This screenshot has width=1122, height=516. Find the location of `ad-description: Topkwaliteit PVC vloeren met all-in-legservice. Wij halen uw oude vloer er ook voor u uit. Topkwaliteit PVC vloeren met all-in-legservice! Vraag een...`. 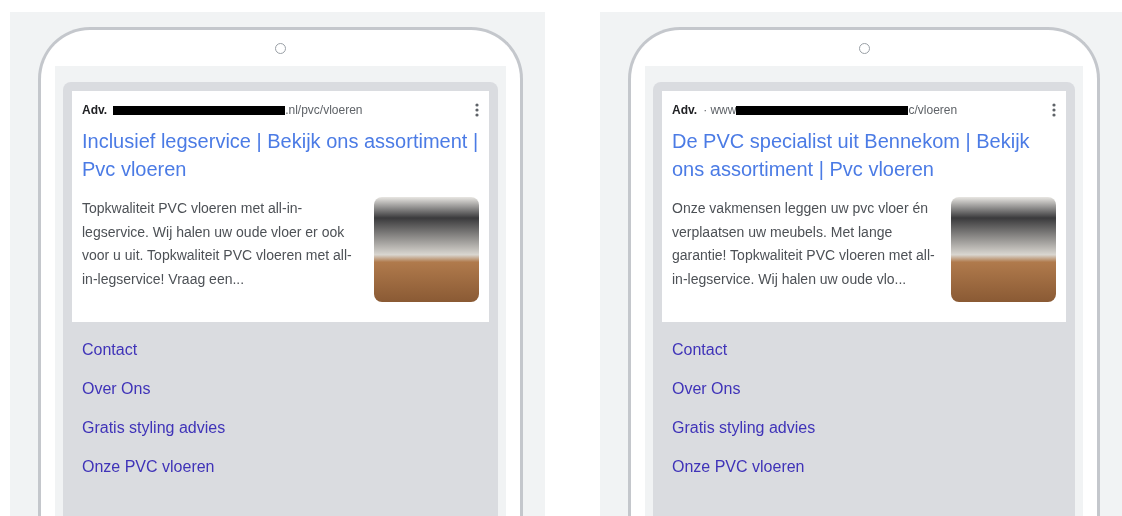

ad-description: Topkwaliteit PVC vloeren met all-in-legservice. Wij halen uw oude vloer er ook voor u uit. Topkwaliteit PVC vloeren met all-in-legservice! Vraag een... is located at coordinates (217, 244).